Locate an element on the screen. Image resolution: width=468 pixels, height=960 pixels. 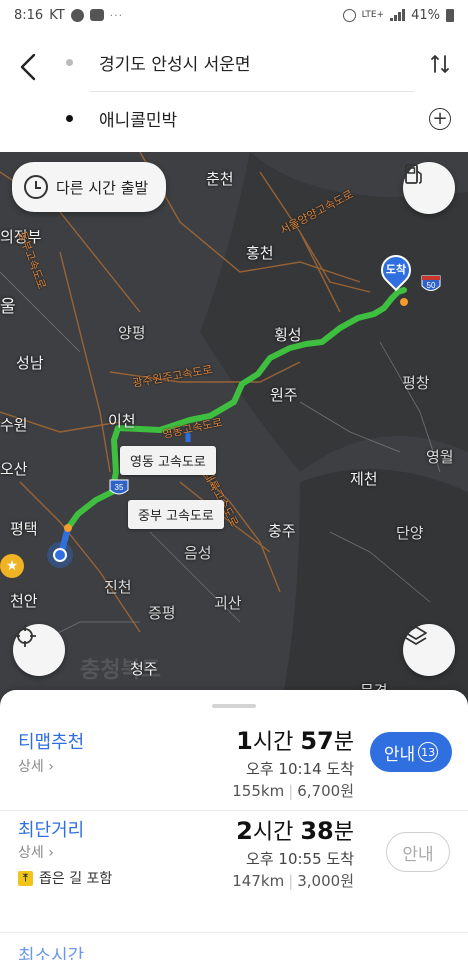
map-label-pyeongchang: 평창 is located at coordinates (416, 383).